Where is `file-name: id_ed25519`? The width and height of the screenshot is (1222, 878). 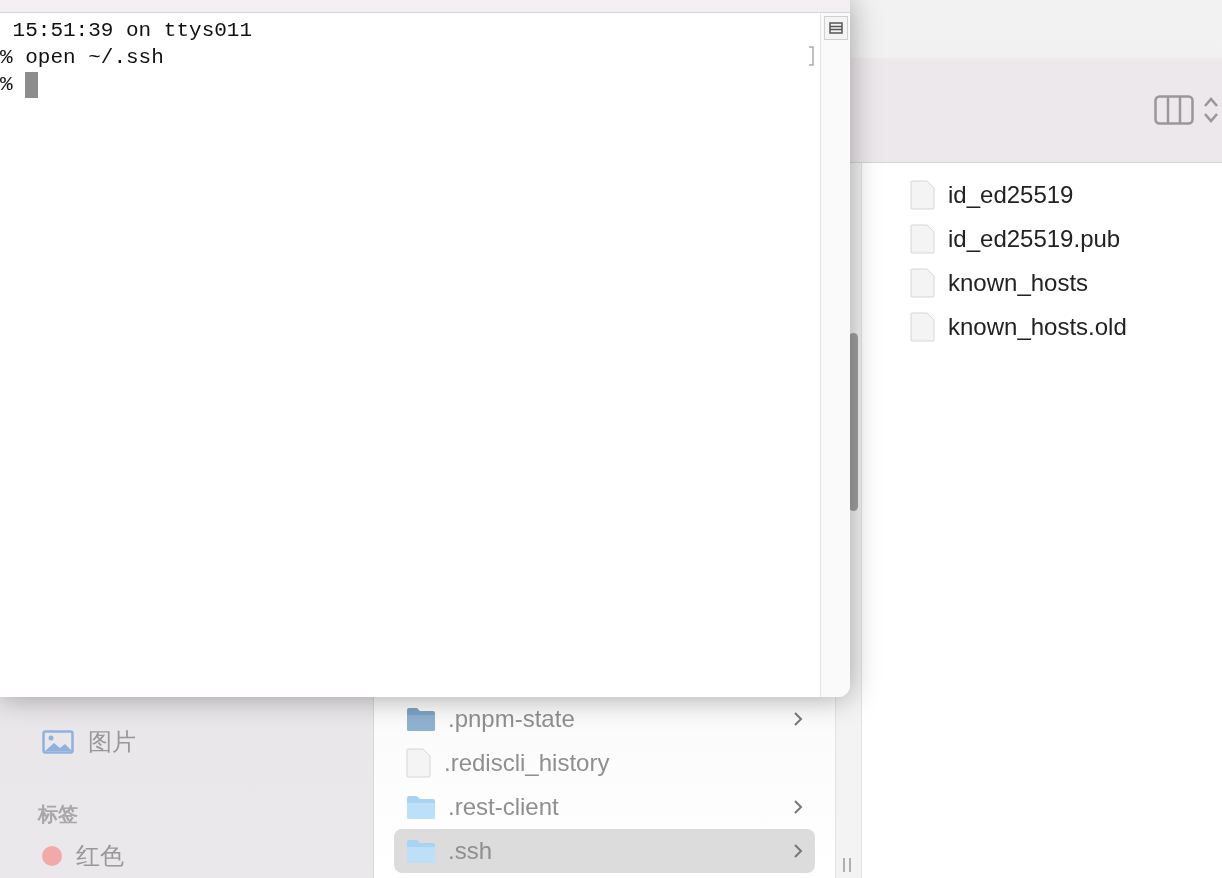 file-name: id_ed25519 is located at coordinates (1011, 195).